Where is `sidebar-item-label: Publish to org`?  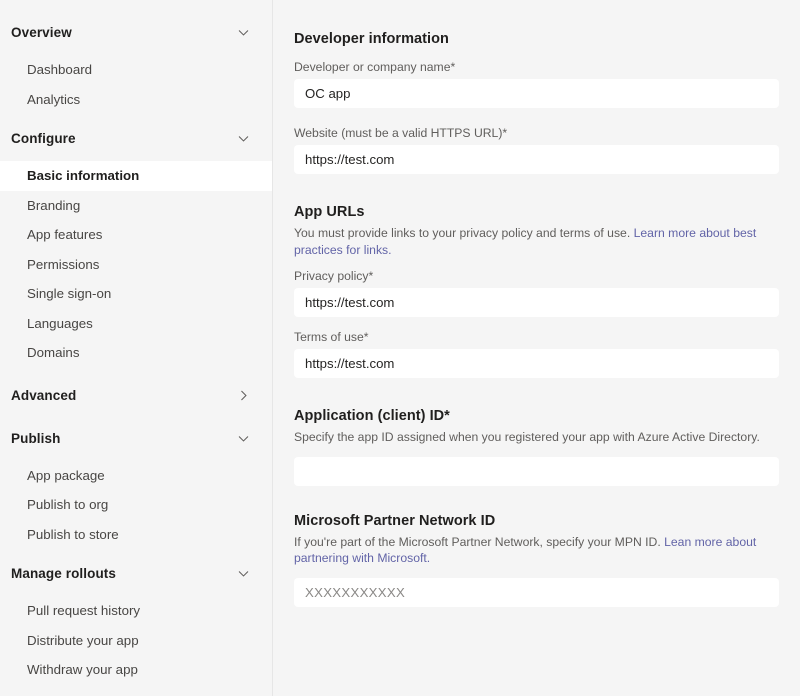 sidebar-item-label: Publish to org is located at coordinates (68, 505).